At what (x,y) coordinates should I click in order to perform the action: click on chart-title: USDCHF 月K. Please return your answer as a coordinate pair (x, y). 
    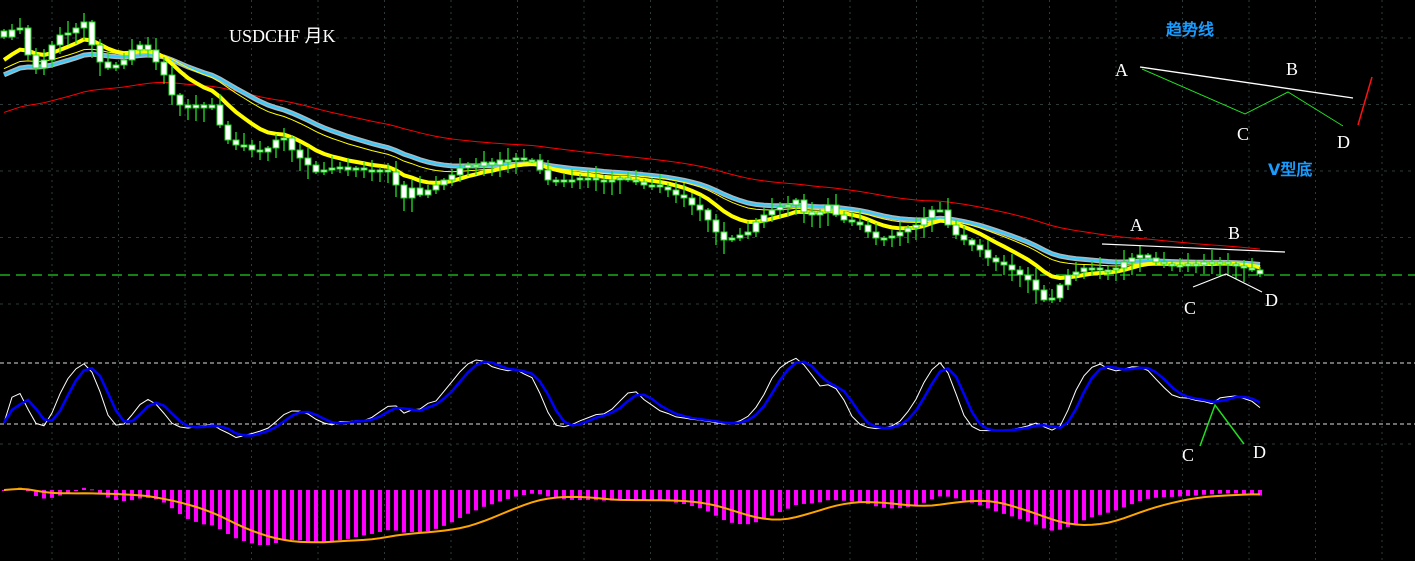
    Looking at the image, I should click on (282, 36).